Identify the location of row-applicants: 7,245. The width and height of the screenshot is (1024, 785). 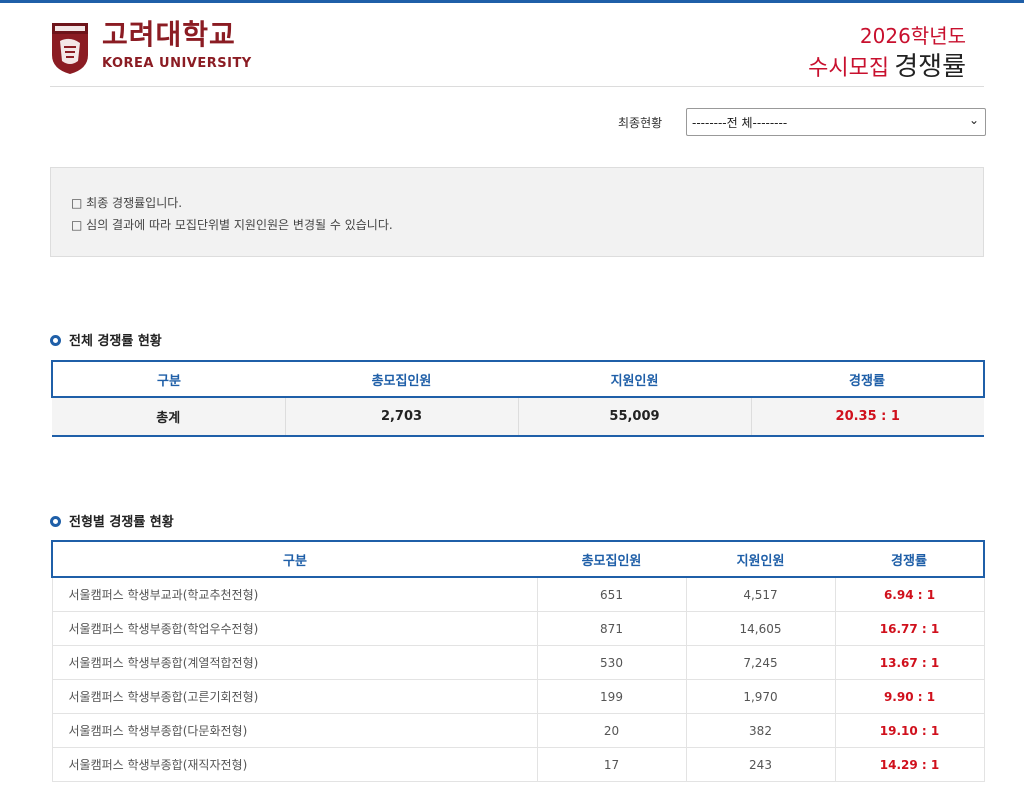
(761, 662).